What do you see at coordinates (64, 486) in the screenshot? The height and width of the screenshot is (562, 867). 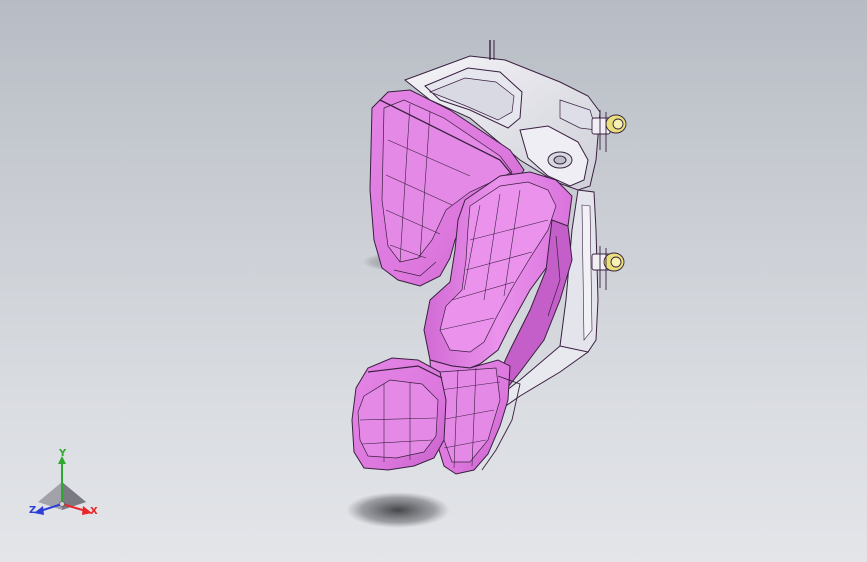 I see `view-orientation-triad: Y Z X` at bounding box center [64, 486].